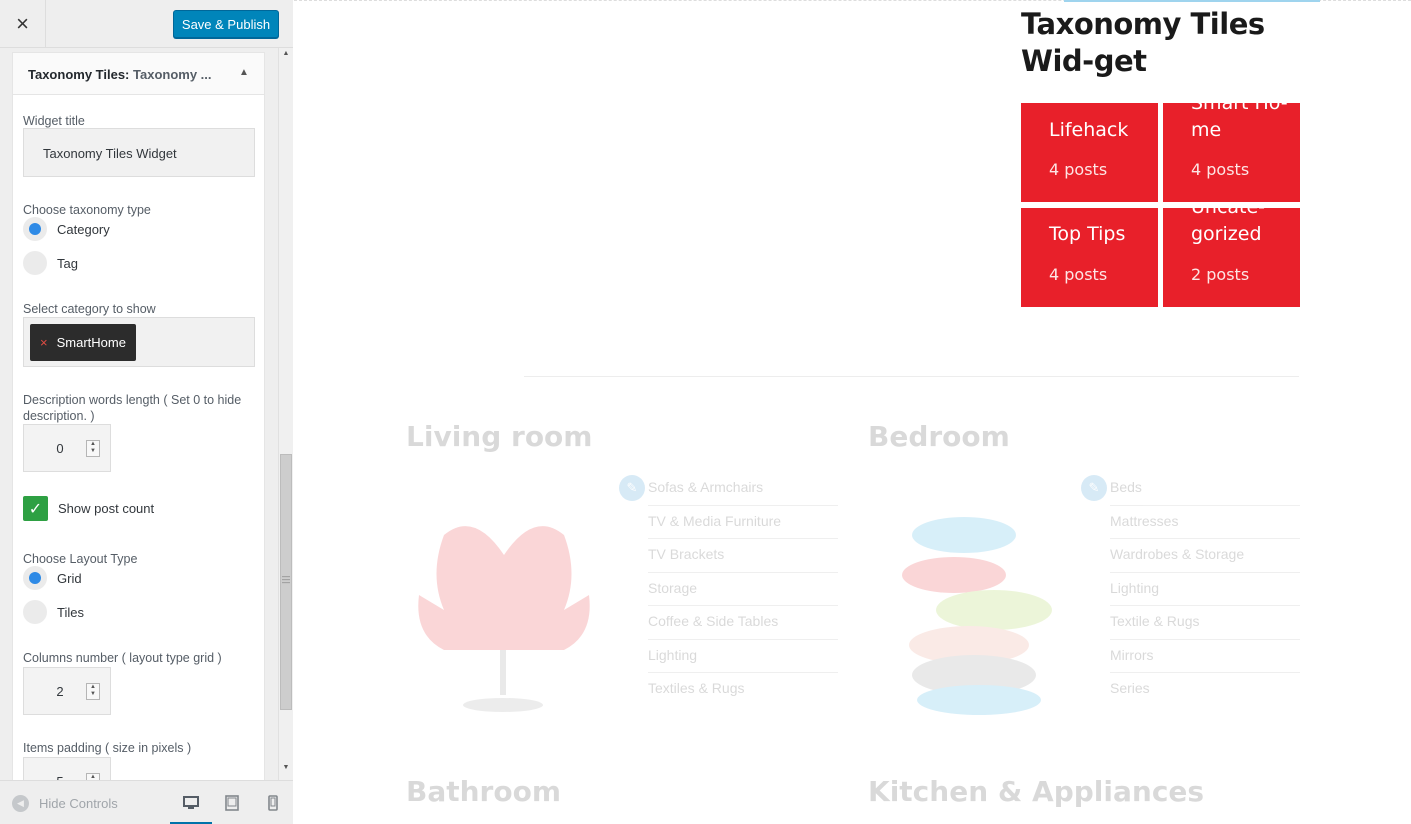  I want to click on scrollbar-thumb: — — —, so click(286, 582).